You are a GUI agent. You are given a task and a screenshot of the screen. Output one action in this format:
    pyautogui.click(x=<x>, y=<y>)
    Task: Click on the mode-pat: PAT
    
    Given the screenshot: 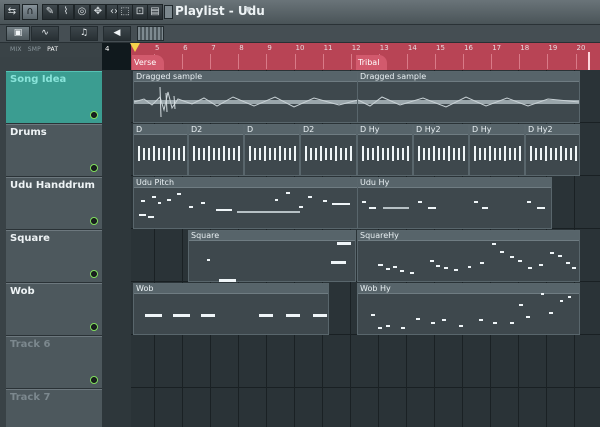 What is the action you would take?
    pyautogui.click(x=52, y=49)
    